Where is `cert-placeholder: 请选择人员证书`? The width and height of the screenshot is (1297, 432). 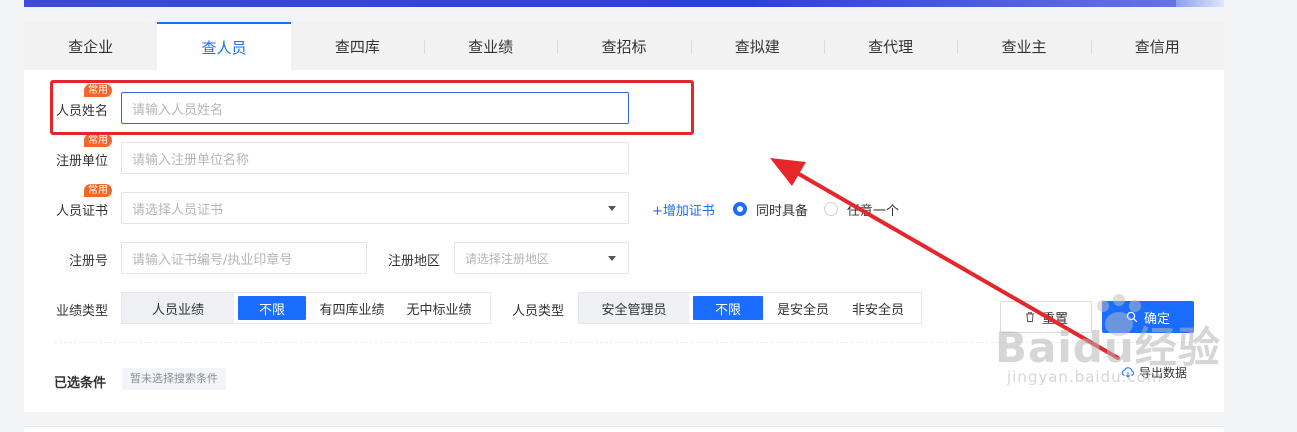
cert-placeholder: 请选择人员证书 is located at coordinates (178, 210).